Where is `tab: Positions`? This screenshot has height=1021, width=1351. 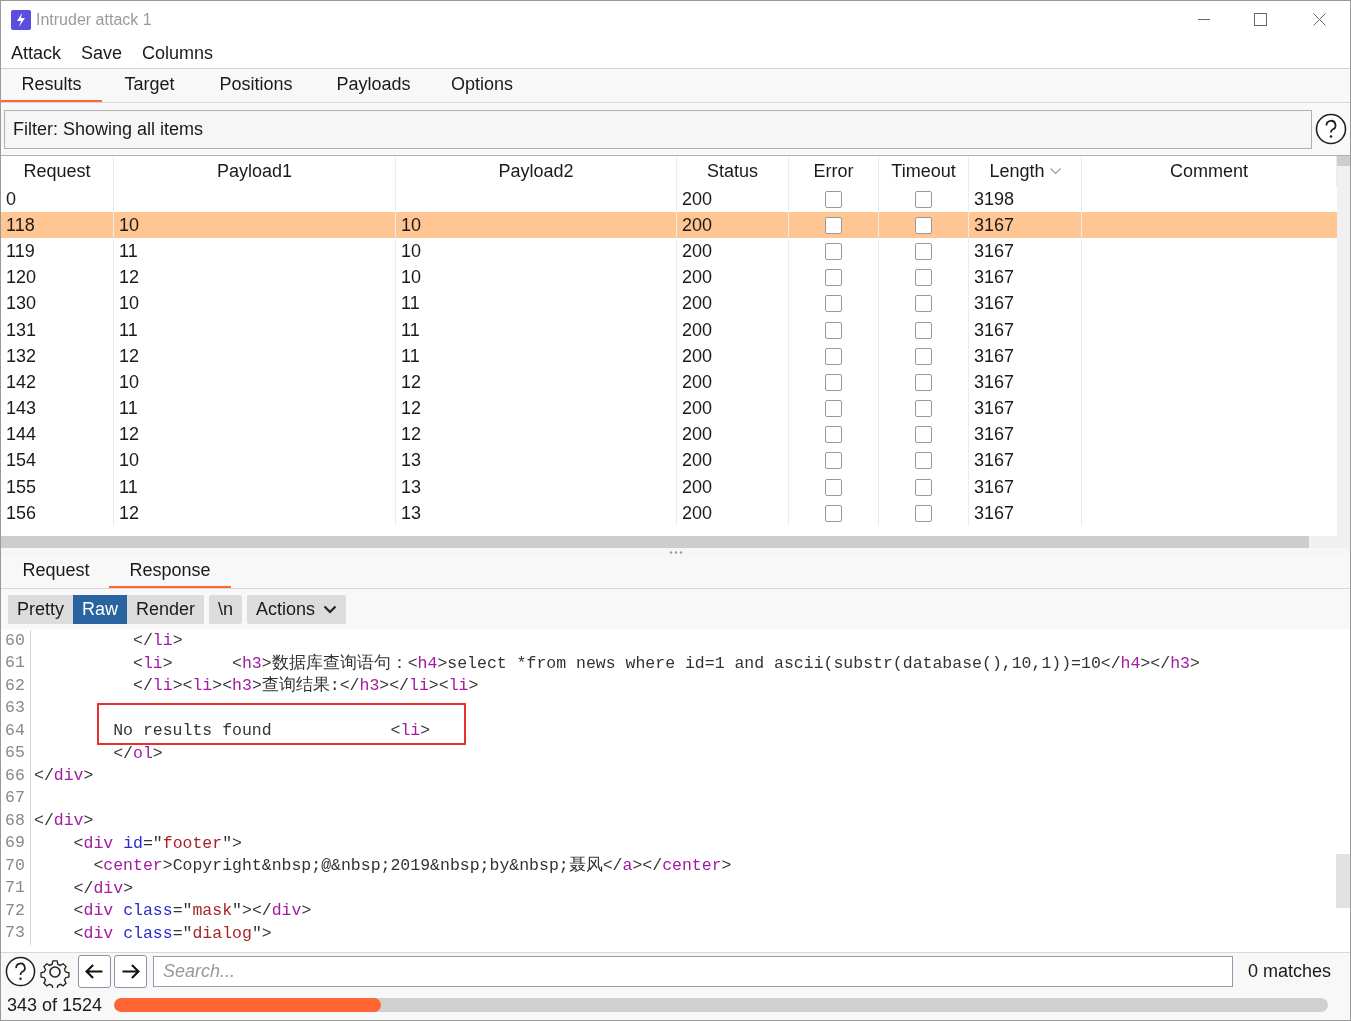 tab: Positions is located at coordinates (256, 85).